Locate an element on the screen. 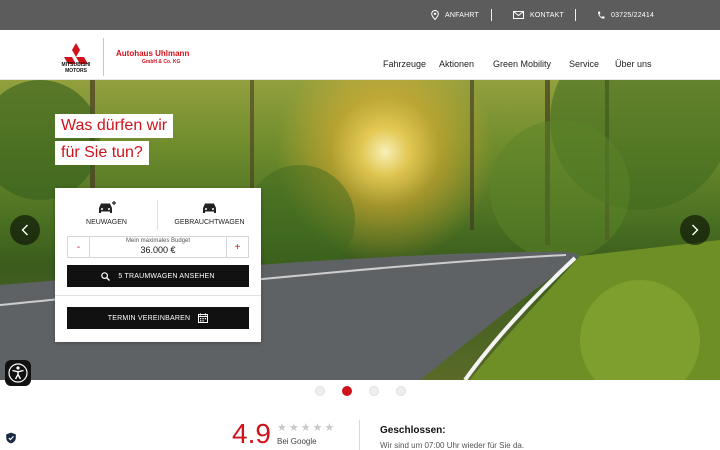 This screenshot has width=720, height=450. google-rating-value: 4.9 is located at coordinates (251, 433).